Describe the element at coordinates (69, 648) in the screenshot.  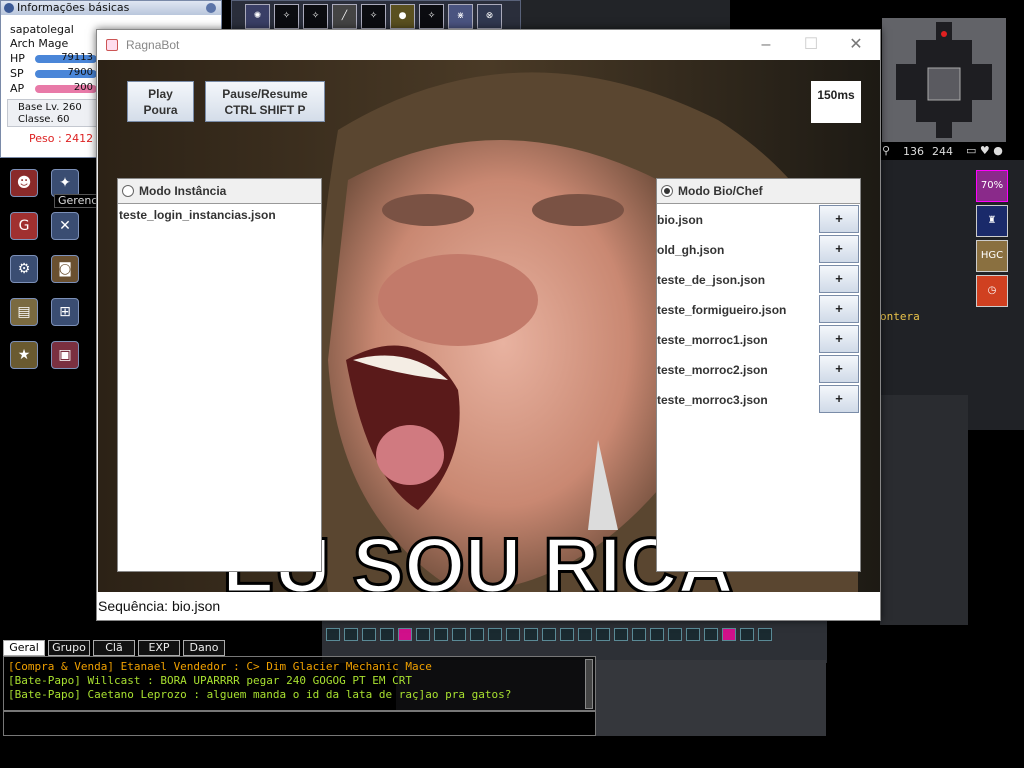
I see `chat-tab-grupo: Grupo` at that location.